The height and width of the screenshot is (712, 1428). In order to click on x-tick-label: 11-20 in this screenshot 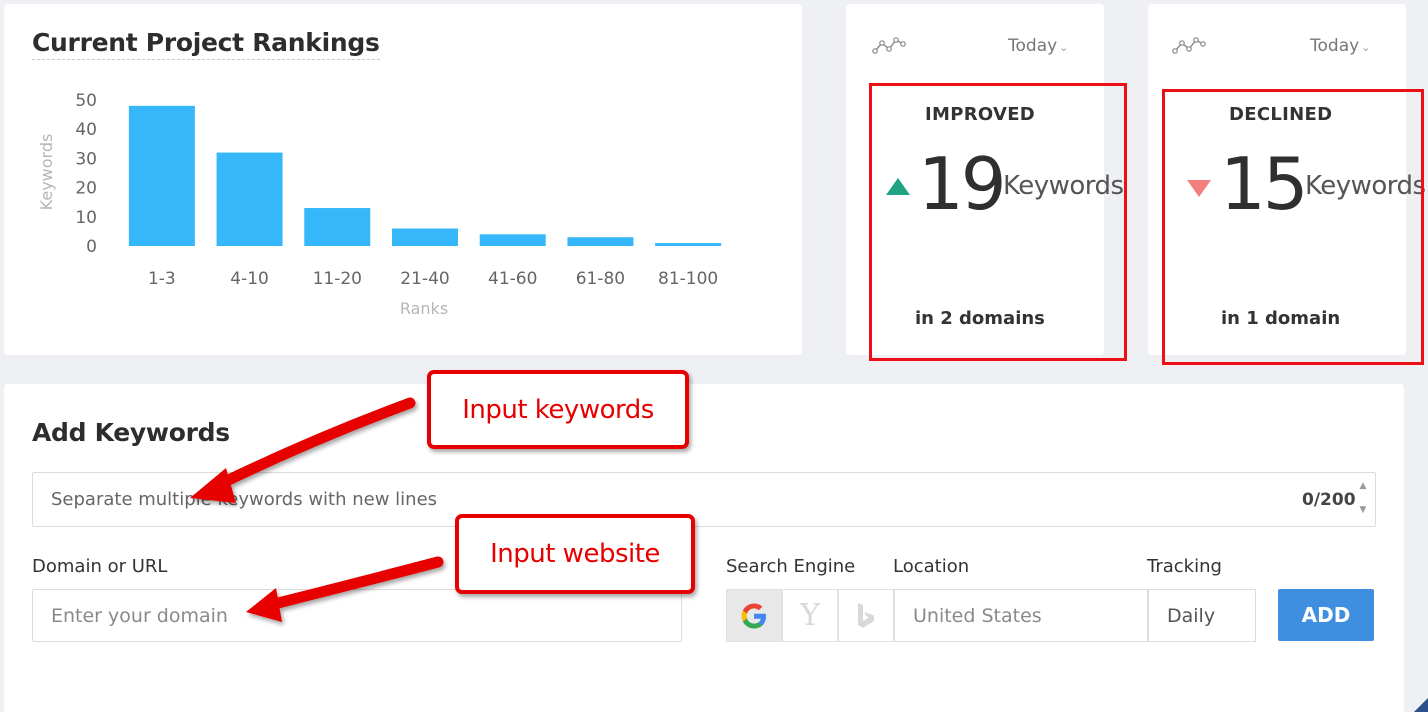, I will do `click(337, 279)`.